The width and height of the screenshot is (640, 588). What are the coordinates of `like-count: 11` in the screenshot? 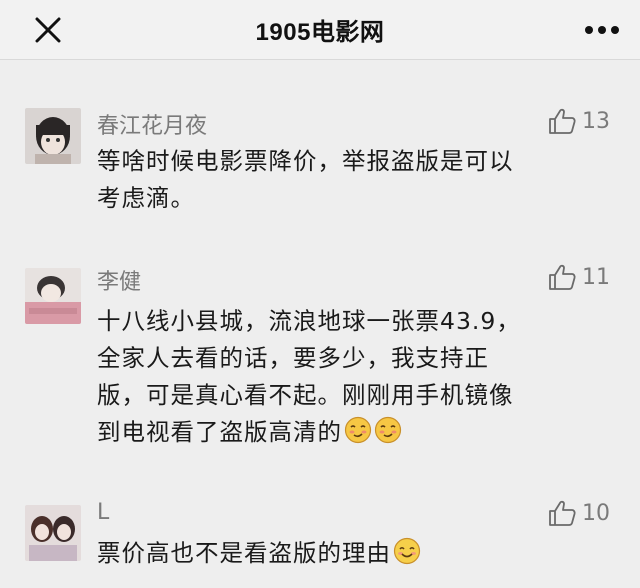 It's located at (596, 277).